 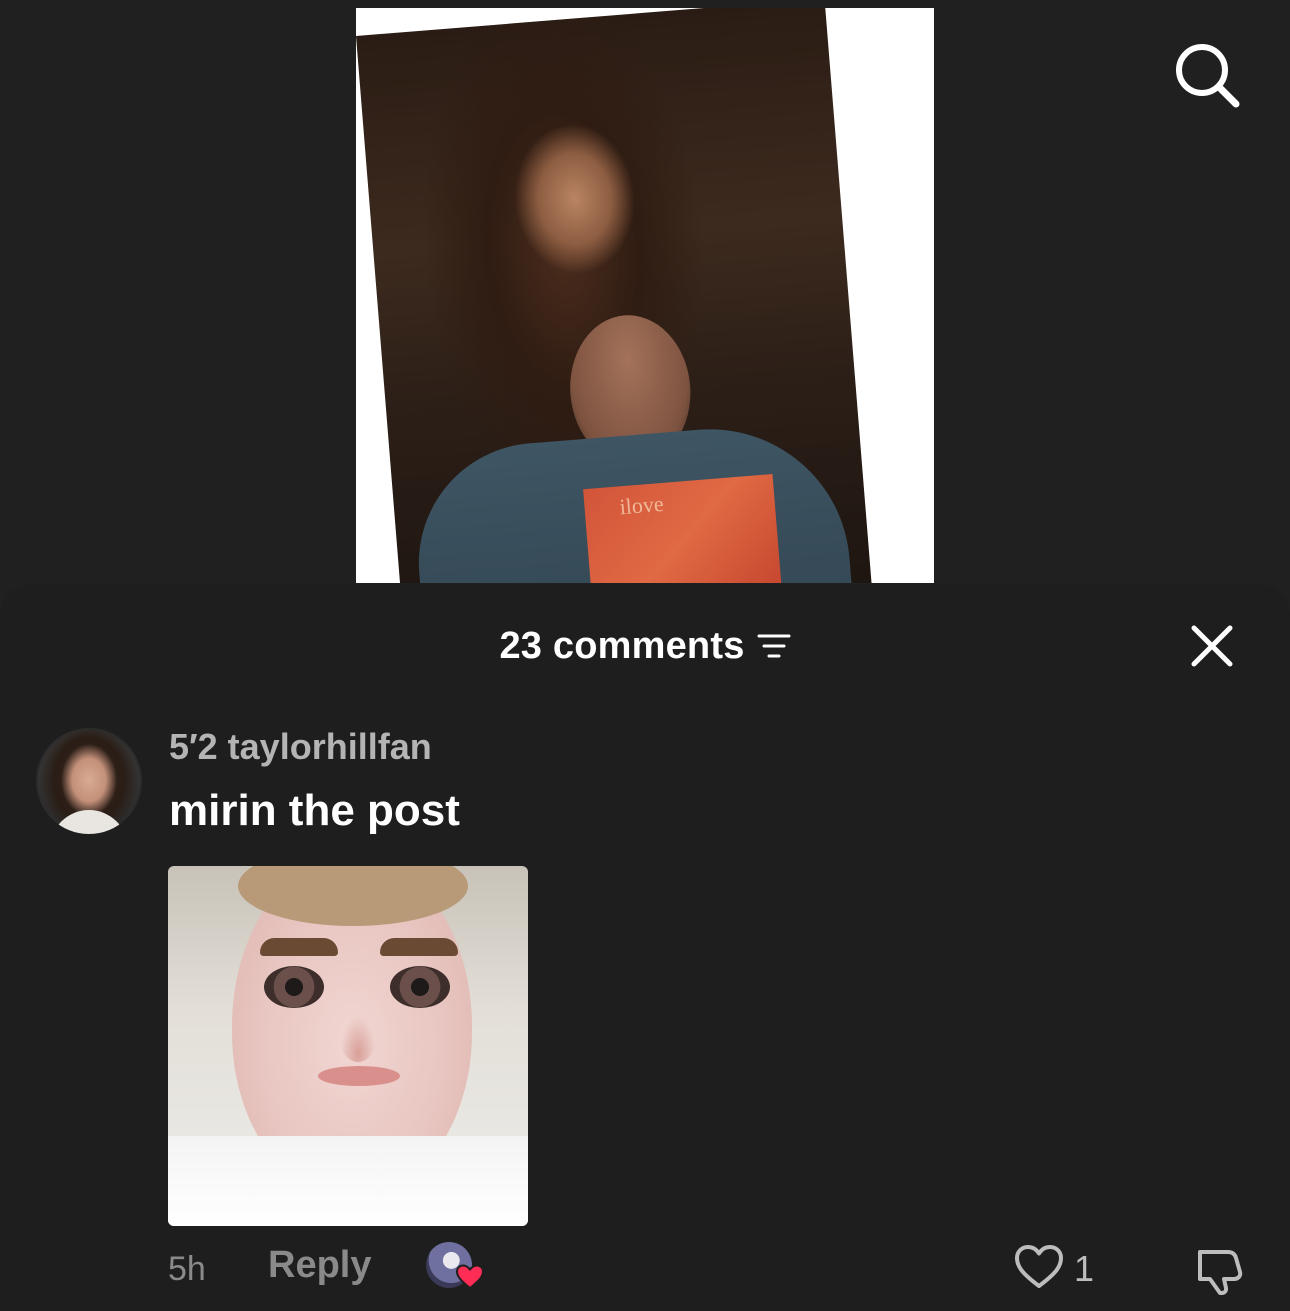 I want to click on thumbs-down-icon, so click(x=1220, y=1272).